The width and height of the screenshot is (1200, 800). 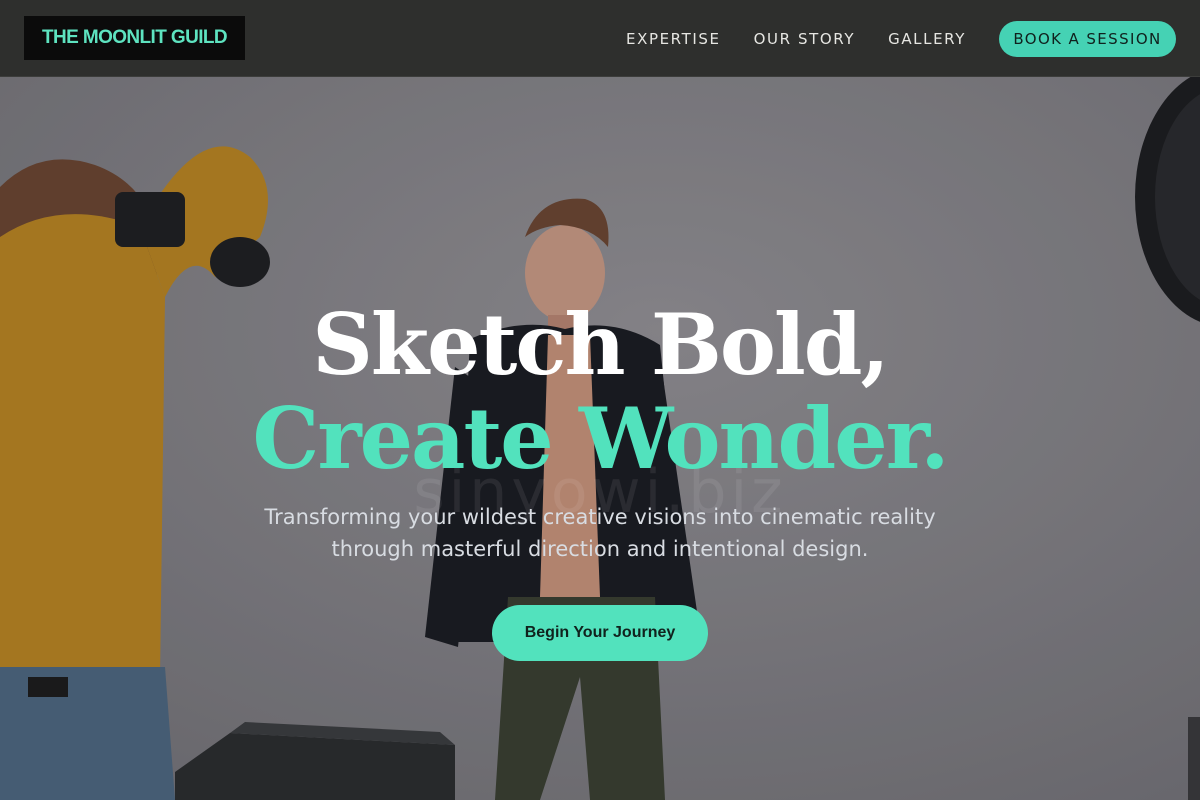 I want to click on begin-journey-button: Begin Your Journey, so click(x=600, y=633).